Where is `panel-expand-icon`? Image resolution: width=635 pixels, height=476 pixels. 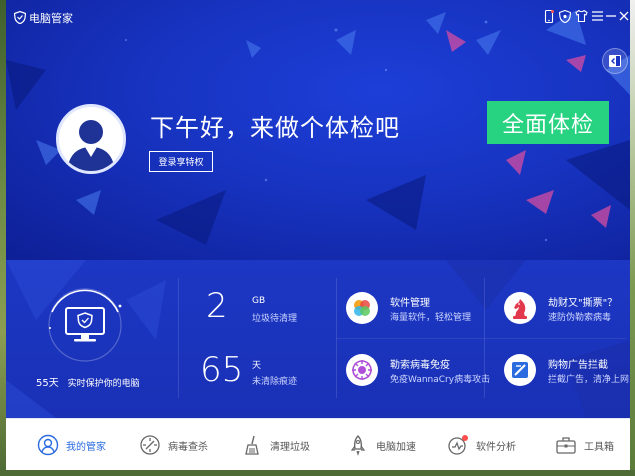
panel-expand-icon is located at coordinates (615, 61).